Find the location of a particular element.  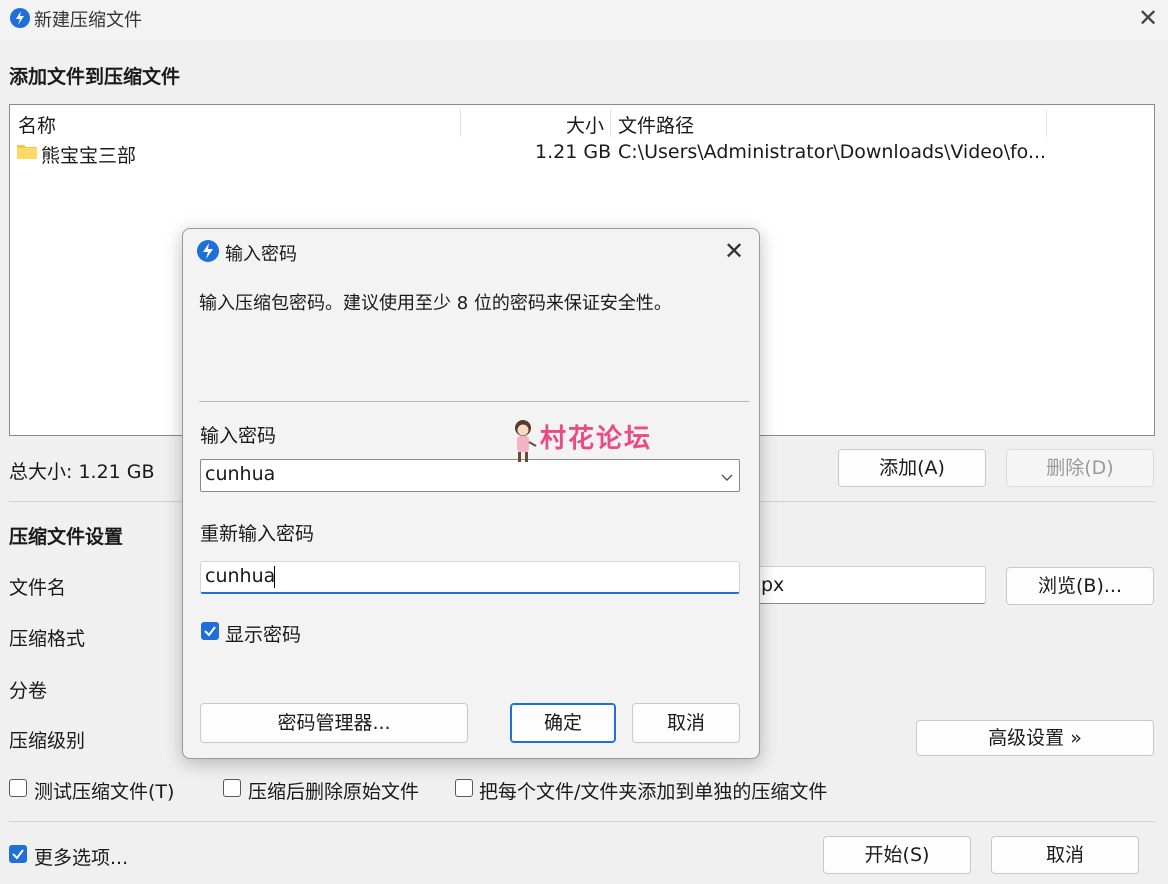

delete-source-label: 压缩后删除原始文件 is located at coordinates (333, 790).